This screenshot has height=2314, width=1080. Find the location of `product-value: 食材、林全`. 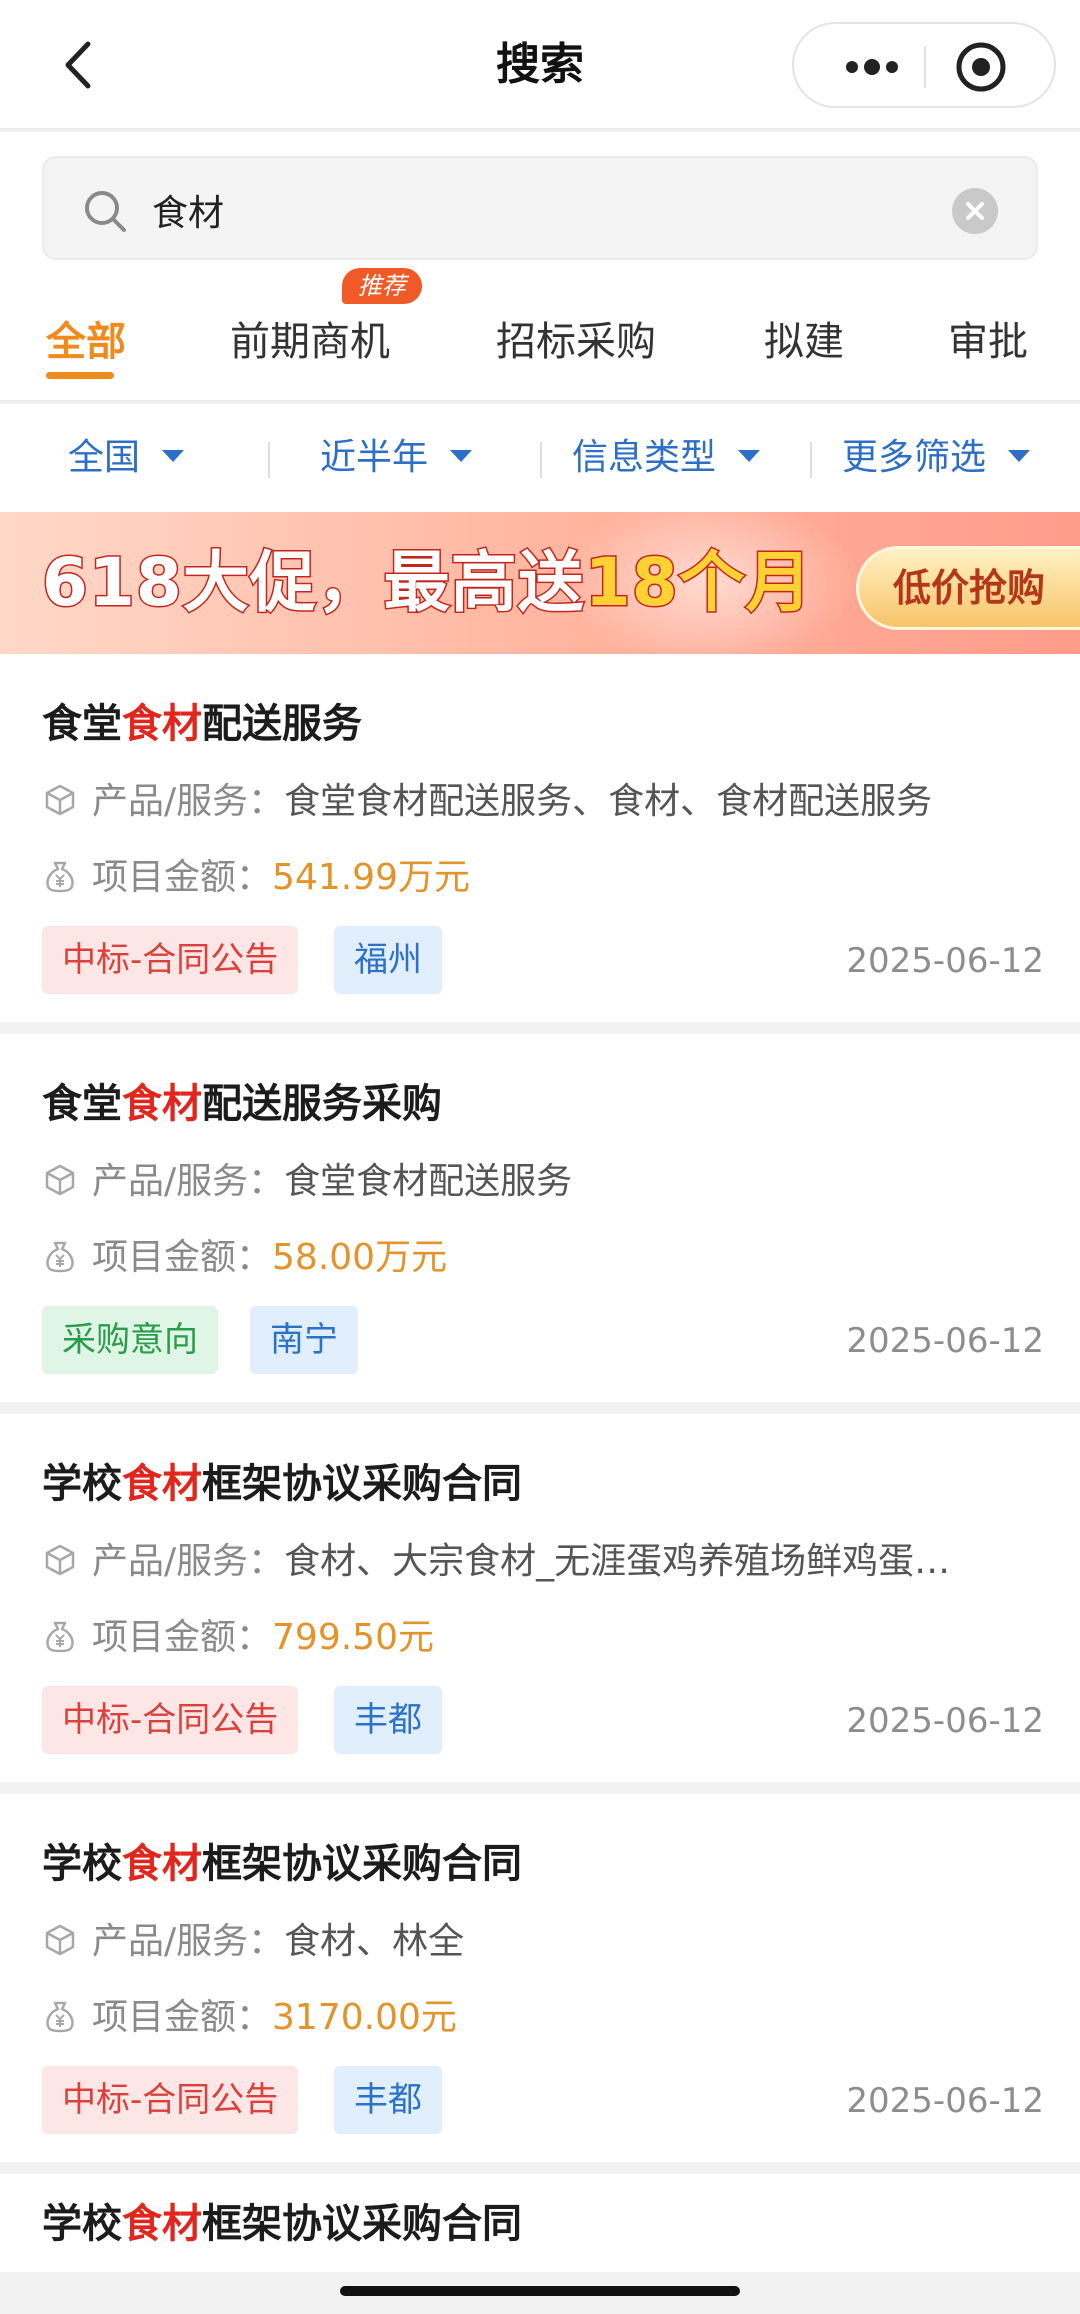

product-value: 食材、林全 is located at coordinates (374, 1941).